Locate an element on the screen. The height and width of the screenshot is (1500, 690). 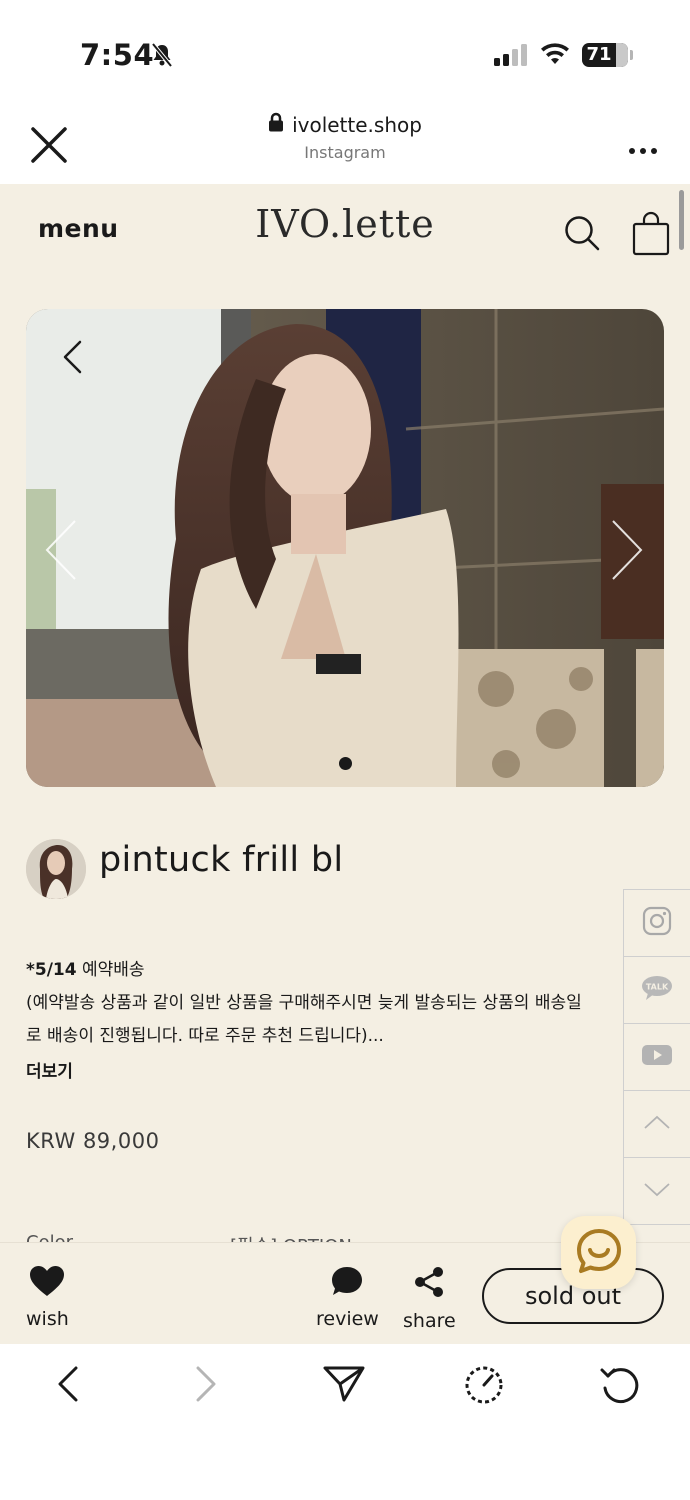
kakao-talk-icon: TALK is located at coordinates (657, 990).